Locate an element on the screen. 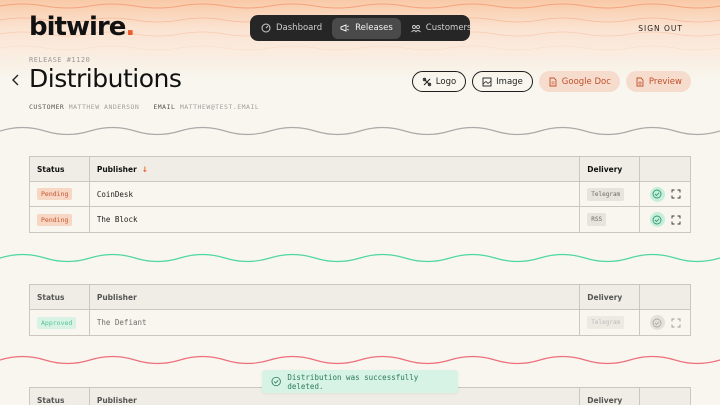 This screenshot has width=720, height=405. release-actions: Logo Image Google Doc Preview is located at coordinates (551, 81).